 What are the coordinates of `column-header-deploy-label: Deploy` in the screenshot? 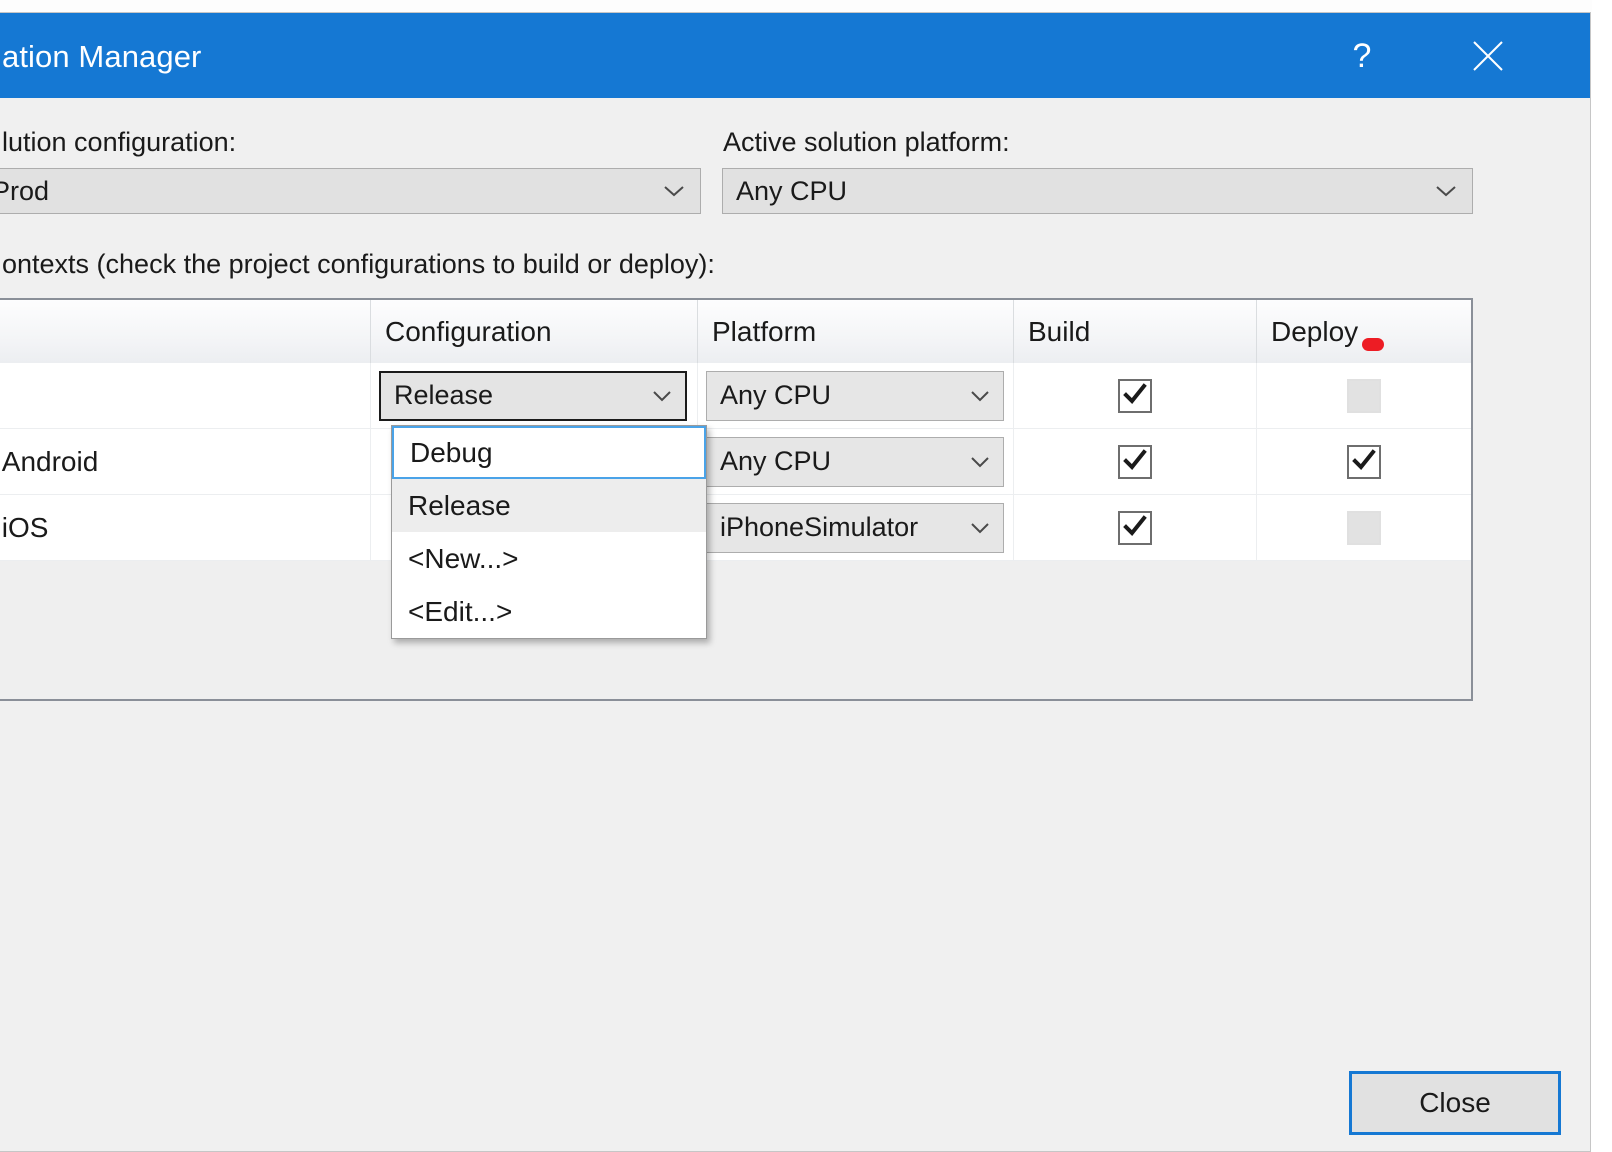 It's located at (1315, 331).